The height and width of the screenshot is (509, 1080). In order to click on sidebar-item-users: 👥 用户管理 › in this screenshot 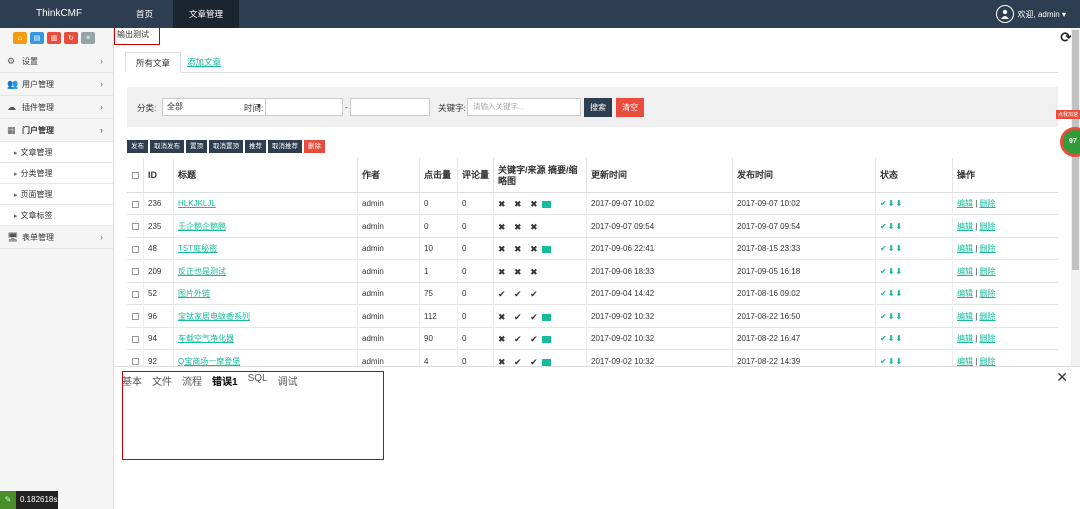, I will do `click(56, 84)`.